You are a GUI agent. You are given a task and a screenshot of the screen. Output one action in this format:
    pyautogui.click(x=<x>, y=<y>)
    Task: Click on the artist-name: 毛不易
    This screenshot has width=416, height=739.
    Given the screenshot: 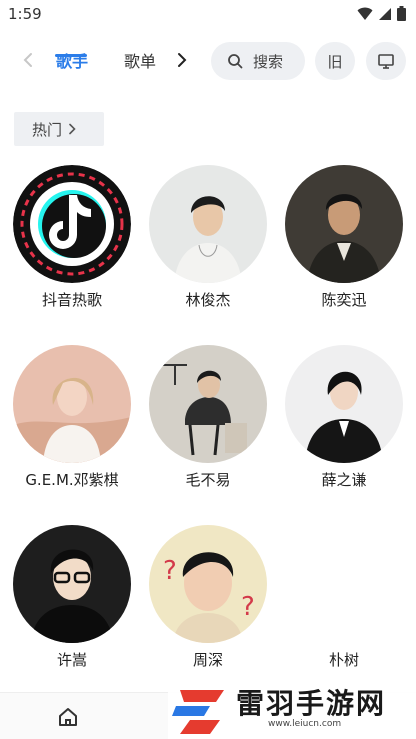 What is the action you would take?
    pyautogui.click(x=208, y=480)
    